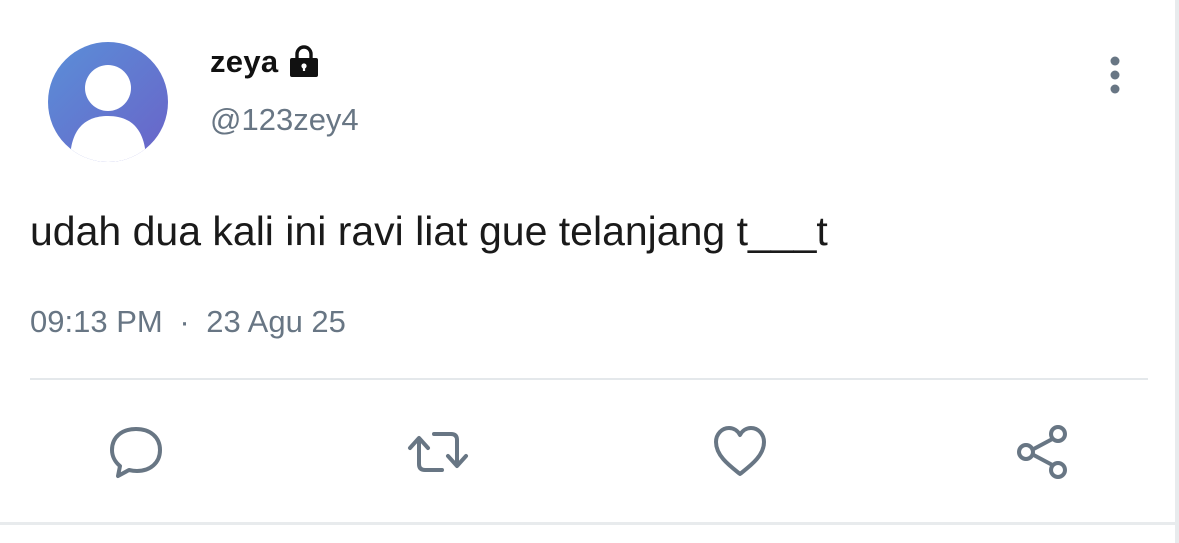 The width and height of the screenshot is (1179, 543). I want to click on display-name: zeya, so click(244, 62).